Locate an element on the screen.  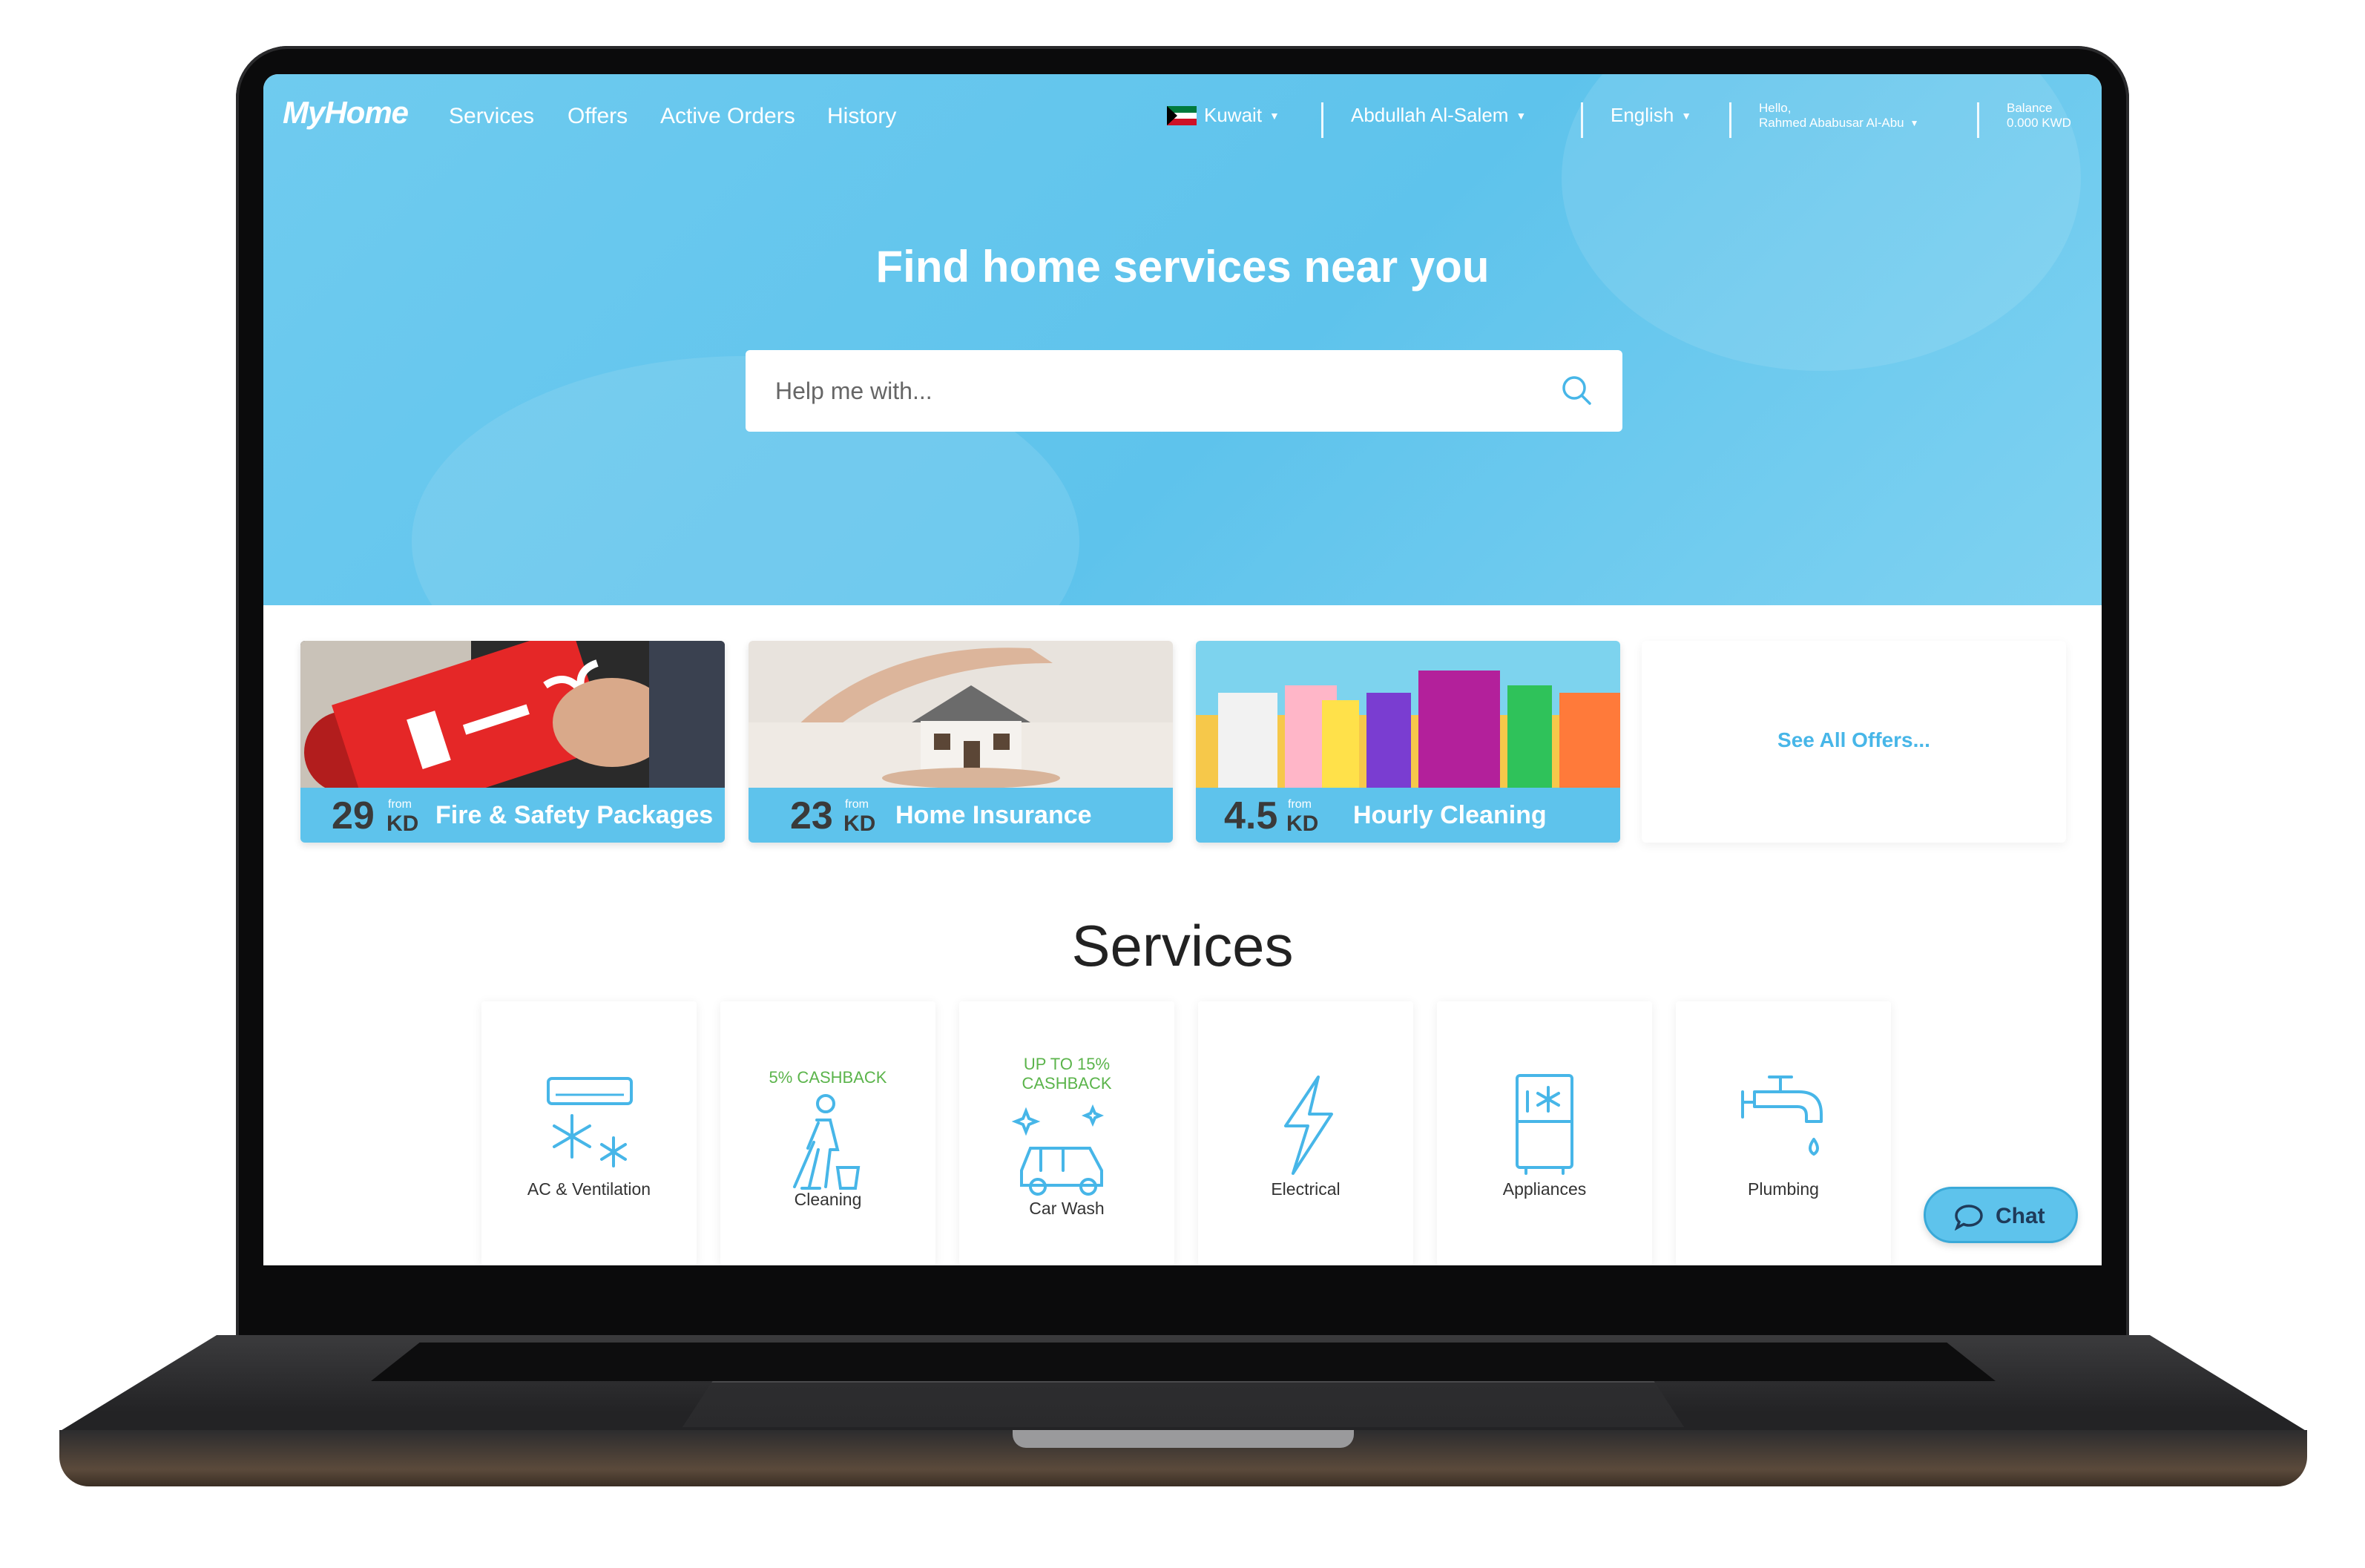
snowflake-ac-icon is located at coordinates (590, 1122).